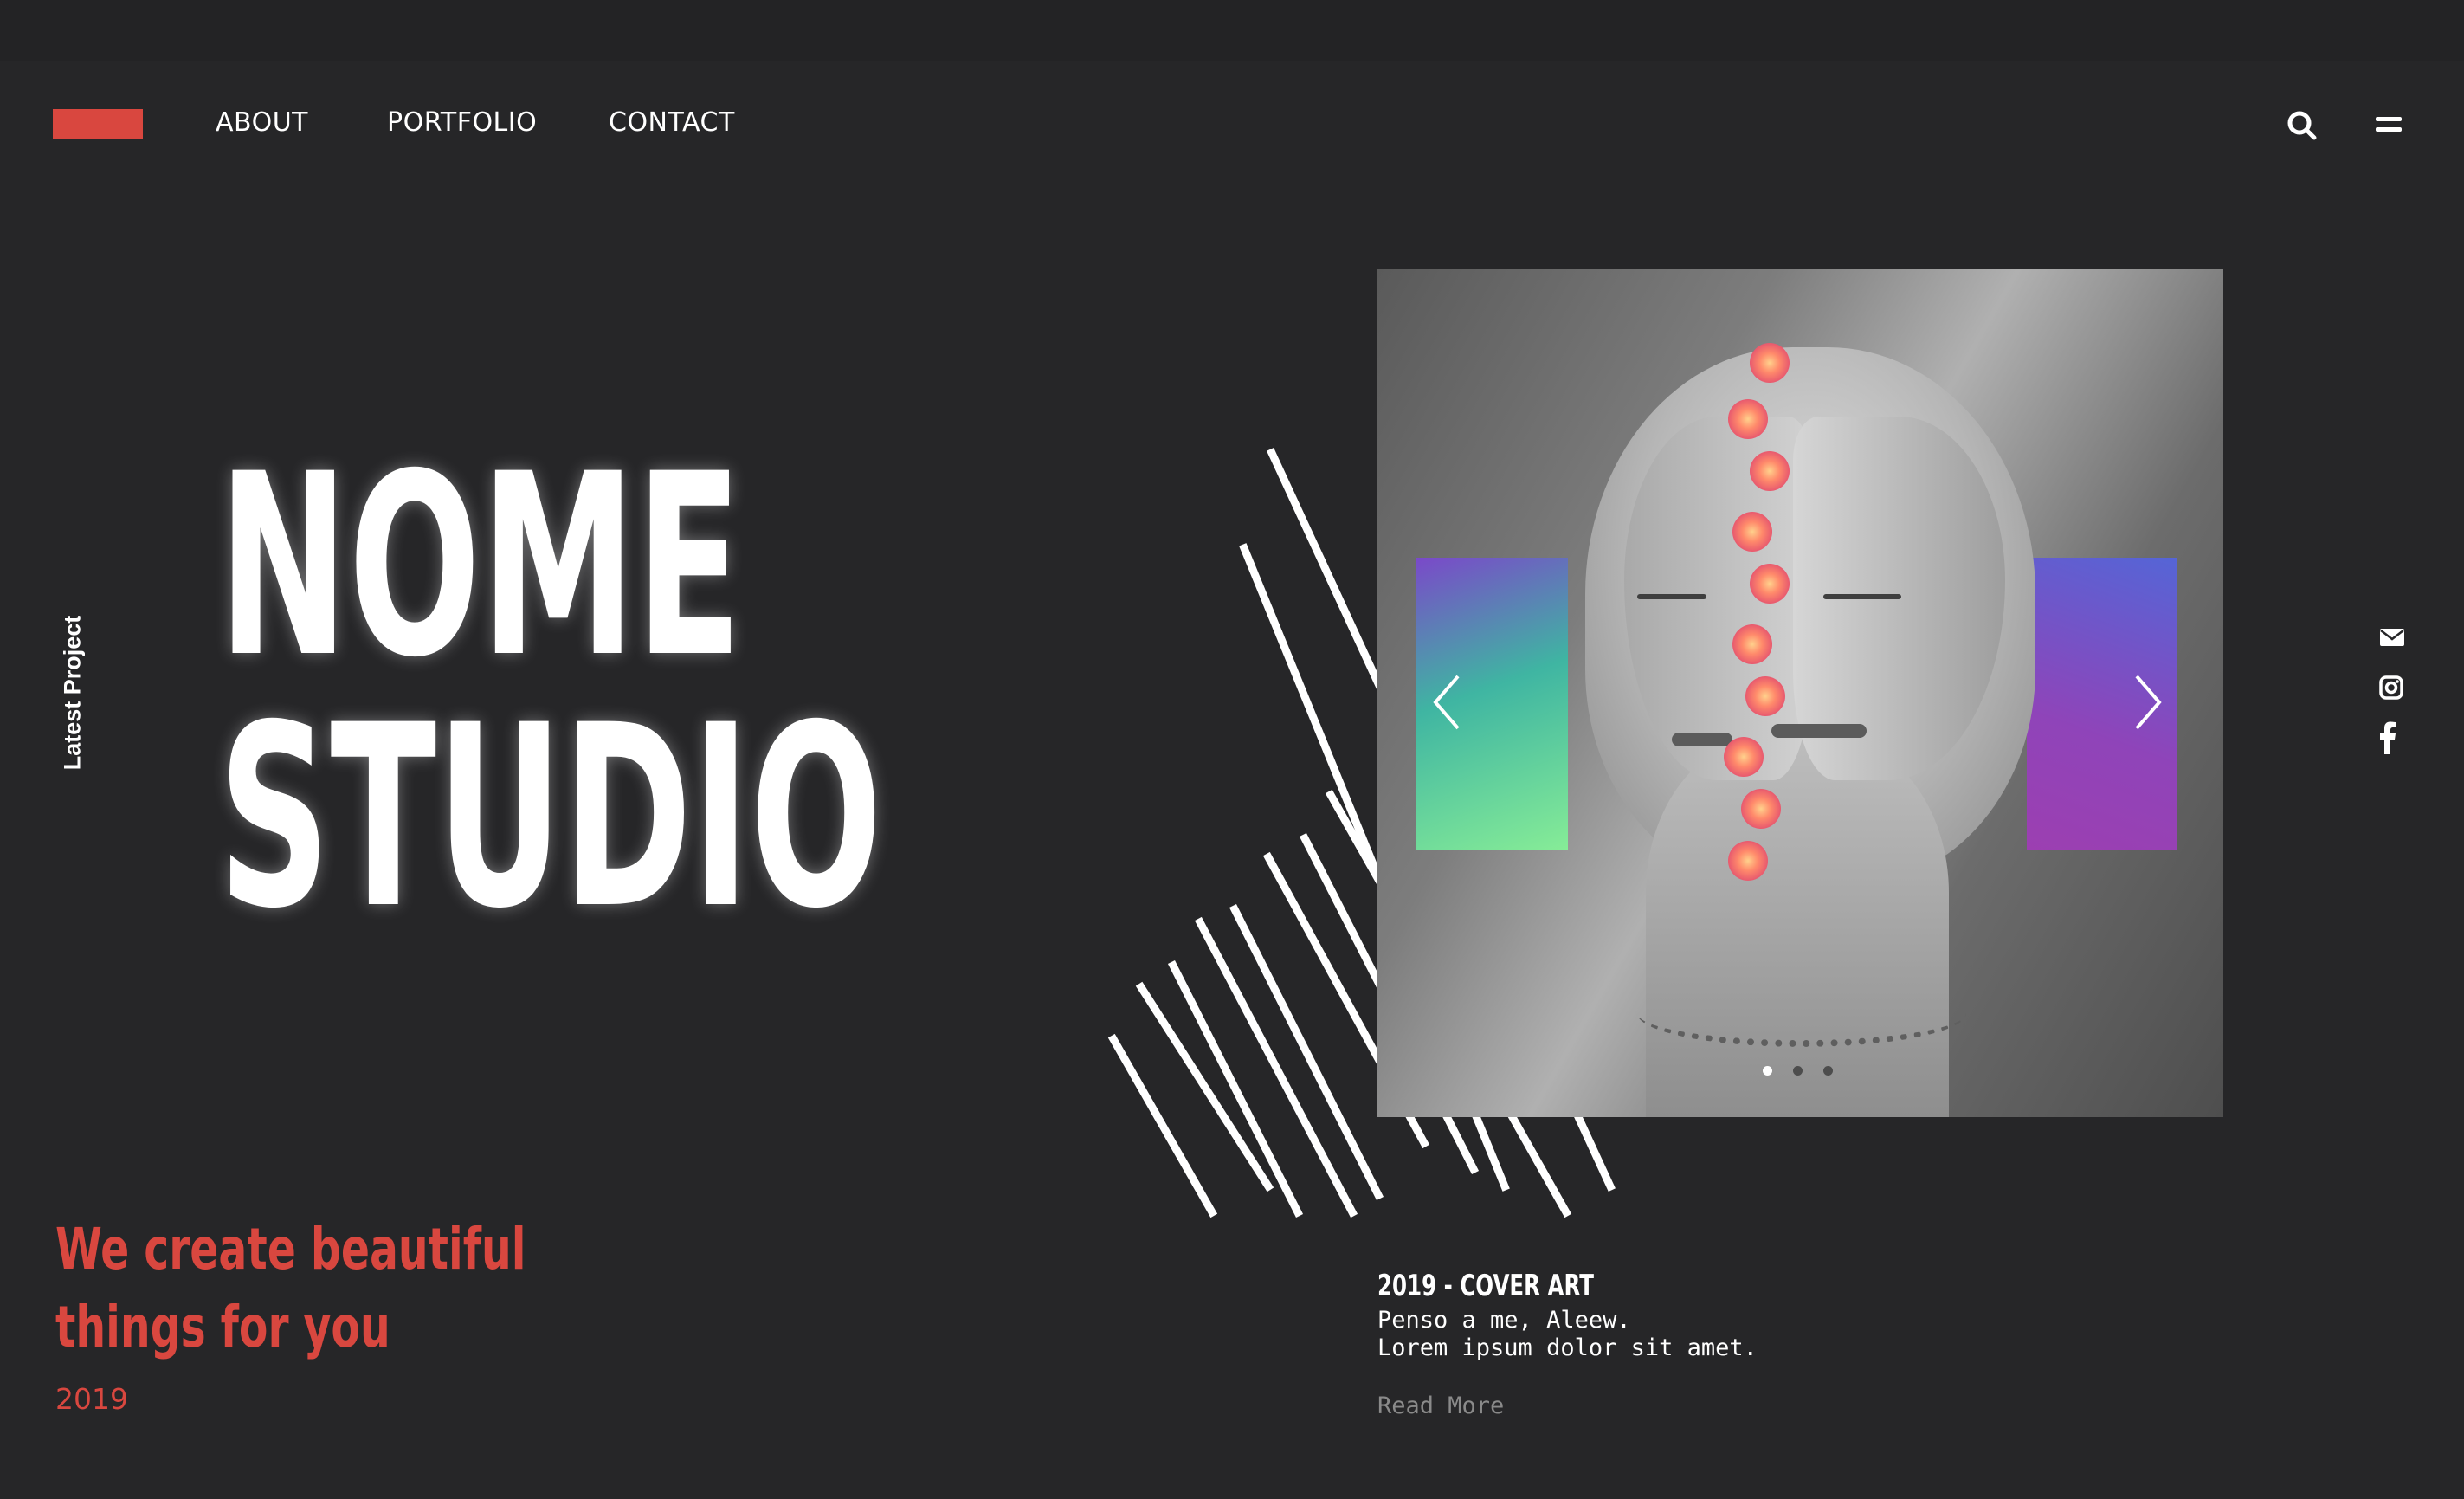  I want to click on facebook-icon, so click(2387, 737).